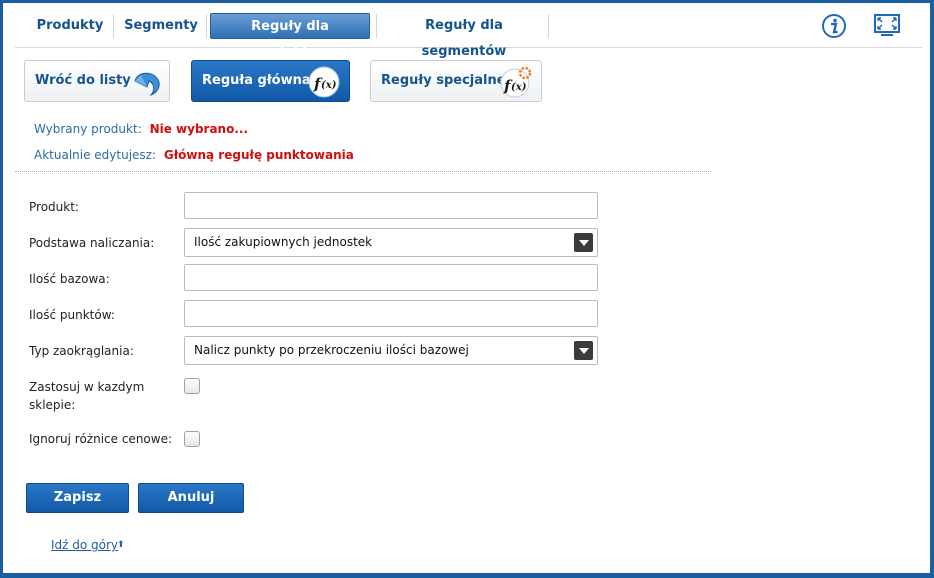 This screenshot has height=578, width=934. What do you see at coordinates (391, 277) in the screenshot?
I see `base-qty-input` at bounding box center [391, 277].